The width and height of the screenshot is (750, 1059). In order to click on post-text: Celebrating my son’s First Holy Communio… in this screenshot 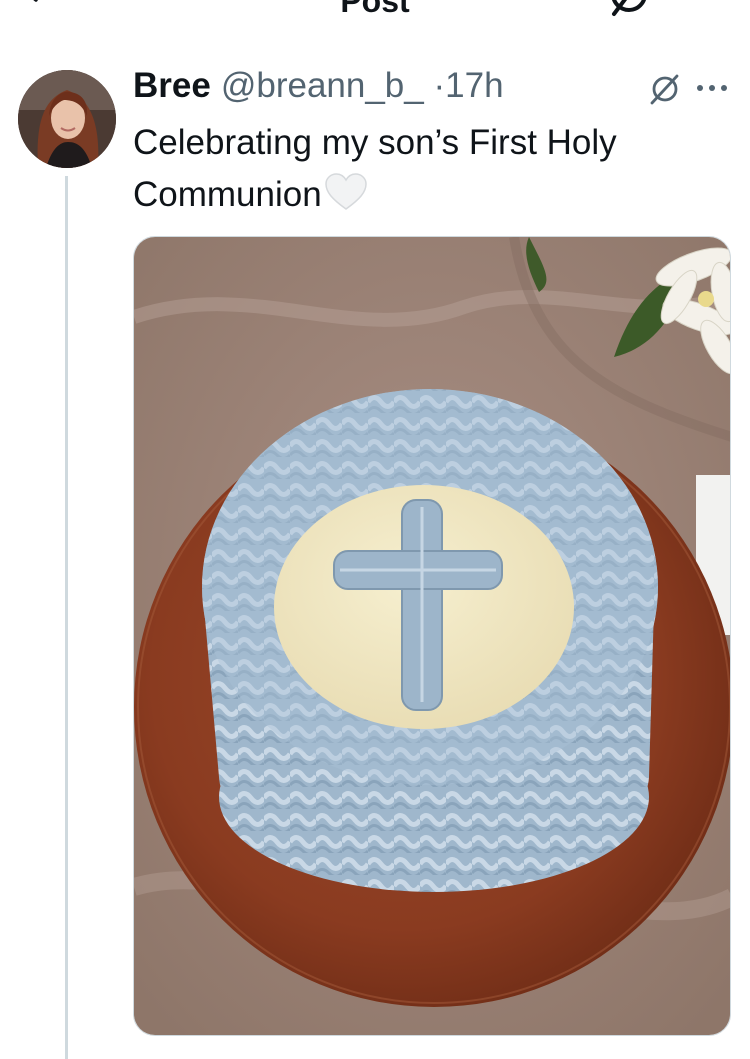, I will do `click(423, 169)`.